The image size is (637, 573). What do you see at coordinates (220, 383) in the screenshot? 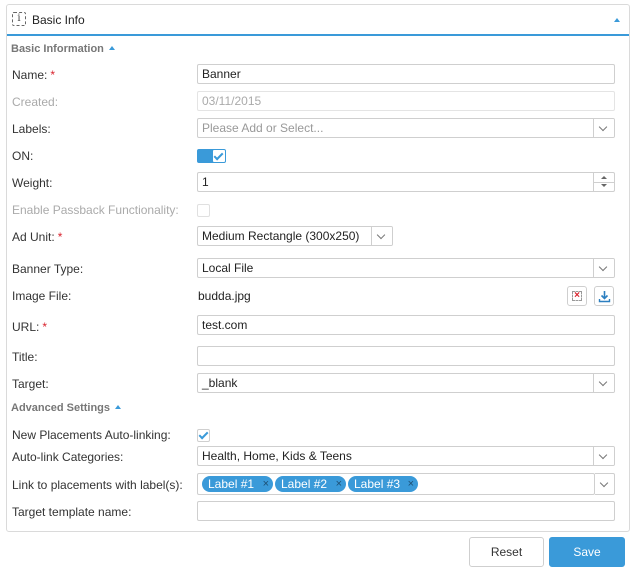
I see `target-value: _blank` at bounding box center [220, 383].